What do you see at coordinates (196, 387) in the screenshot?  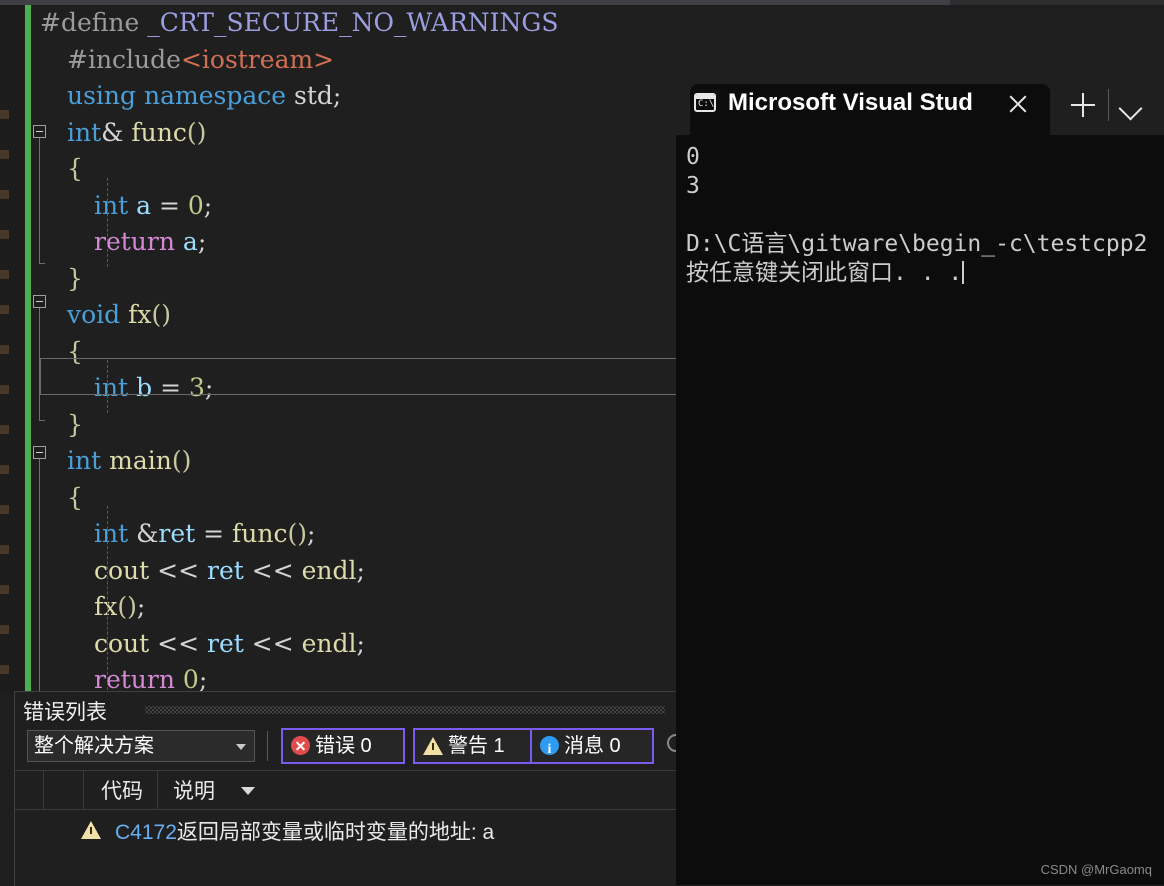 I see `code-token: 3` at bounding box center [196, 387].